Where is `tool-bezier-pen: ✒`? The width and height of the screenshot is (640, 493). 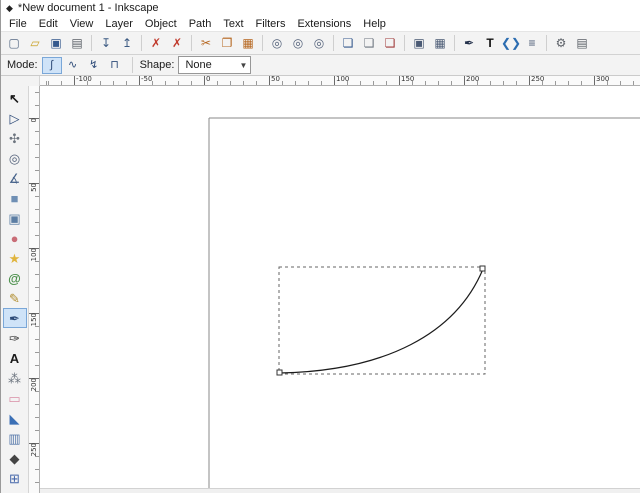
tool-bezier-pen: ✒ is located at coordinates (14, 318).